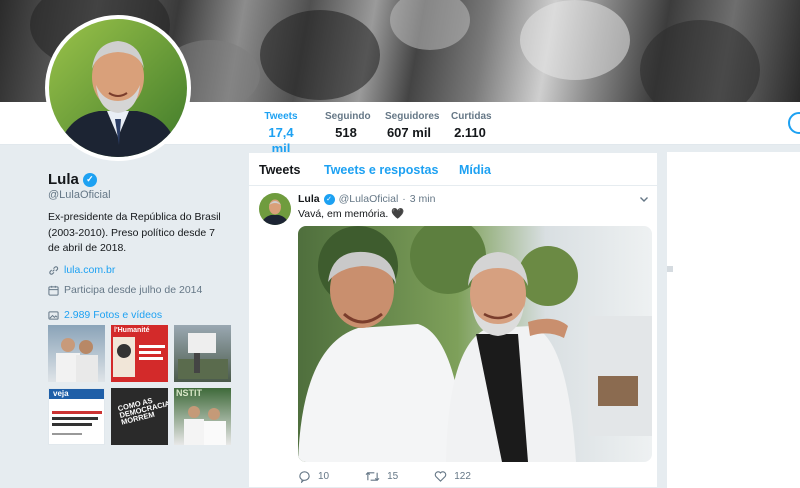 This screenshot has height=488, width=800. I want to click on stat-followers-label: Seguidores, so click(412, 116).